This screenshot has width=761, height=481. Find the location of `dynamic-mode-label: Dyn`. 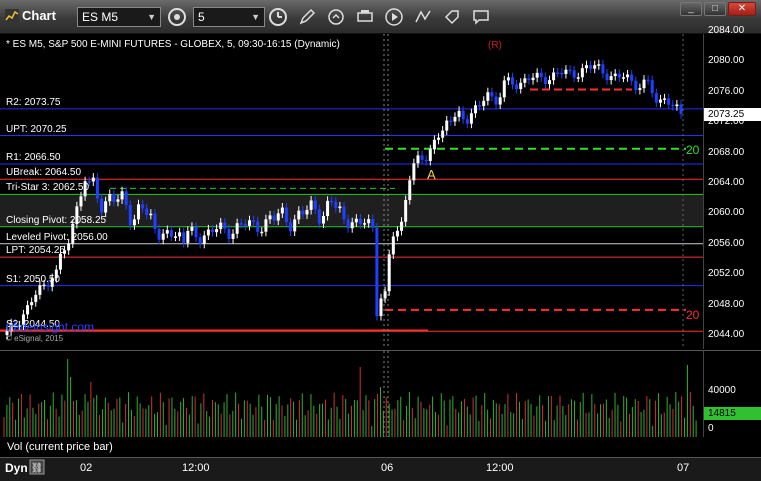

dynamic-mode-label: Dyn is located at coordinates (16, 468).